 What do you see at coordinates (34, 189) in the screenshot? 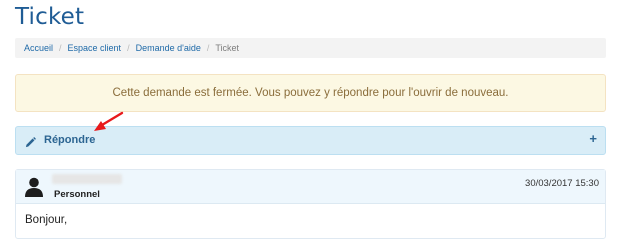
I see `user-icon` at bounding box center [34, 189].